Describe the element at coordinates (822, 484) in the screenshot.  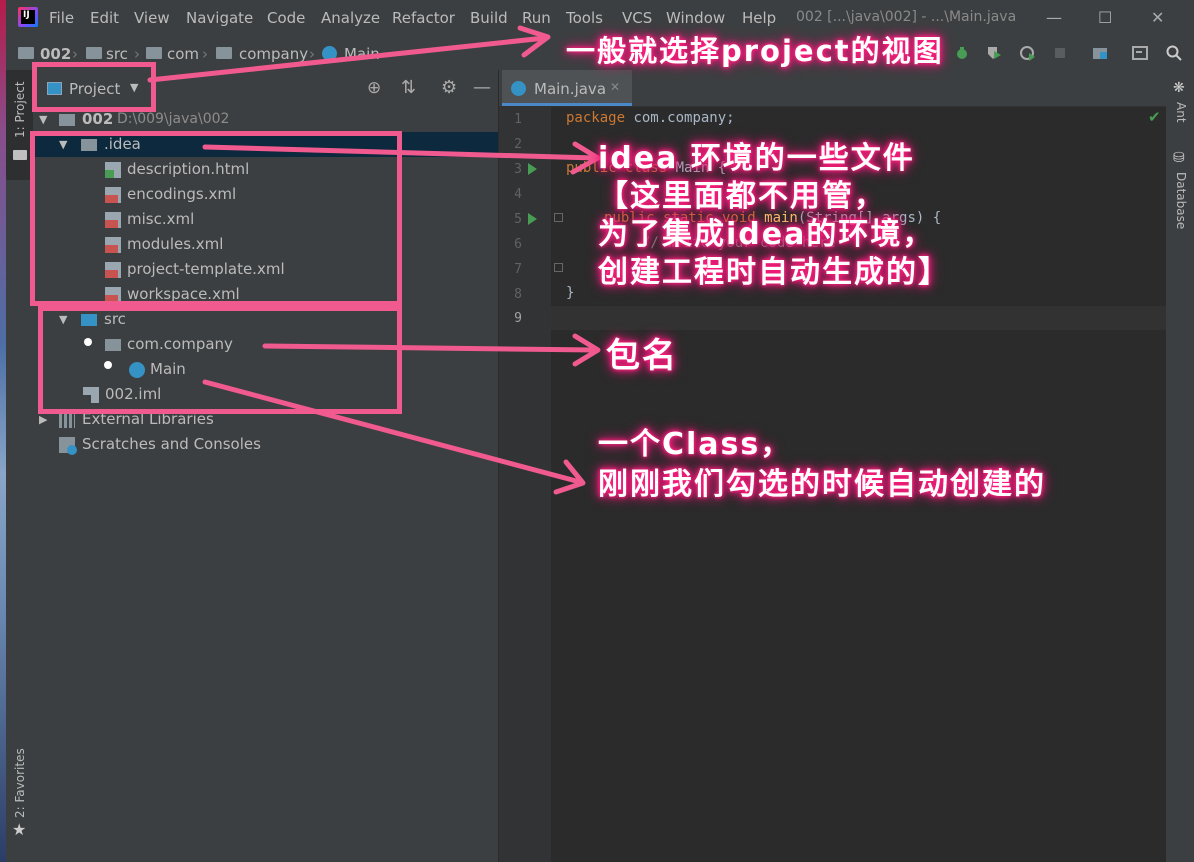
I see `annotation-line: 刚刚我们勾选的时候自动创建的` at that location.